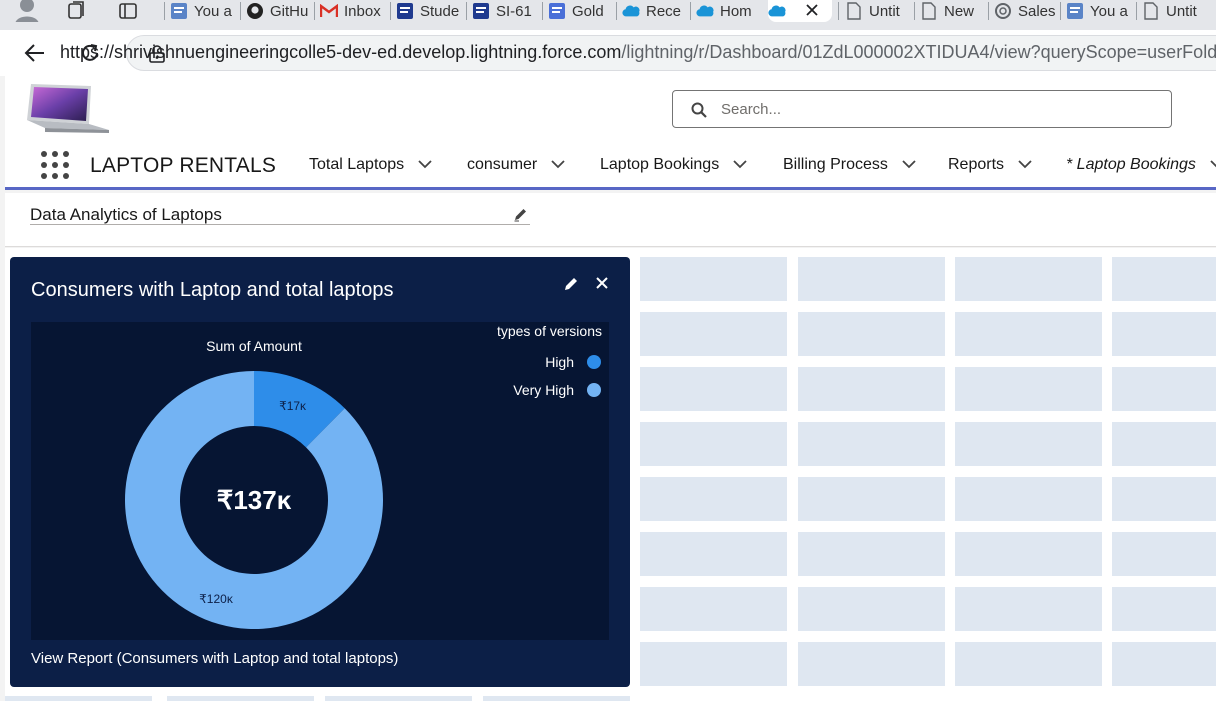  I want to click on browser-tab: GitHu, so click(280, 11).